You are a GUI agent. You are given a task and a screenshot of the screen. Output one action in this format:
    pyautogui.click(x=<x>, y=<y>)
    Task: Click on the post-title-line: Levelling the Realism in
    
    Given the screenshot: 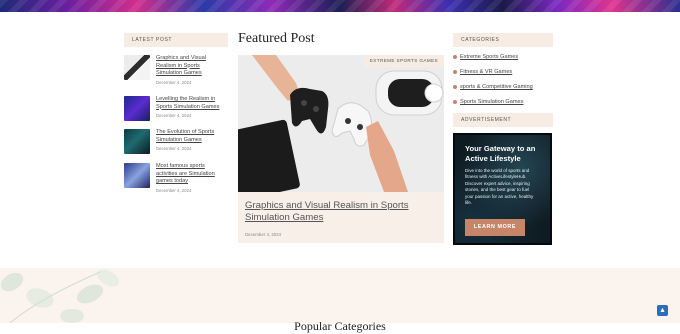 What is the action you would take?
    pyautogui.click(x=192, y=100)
    